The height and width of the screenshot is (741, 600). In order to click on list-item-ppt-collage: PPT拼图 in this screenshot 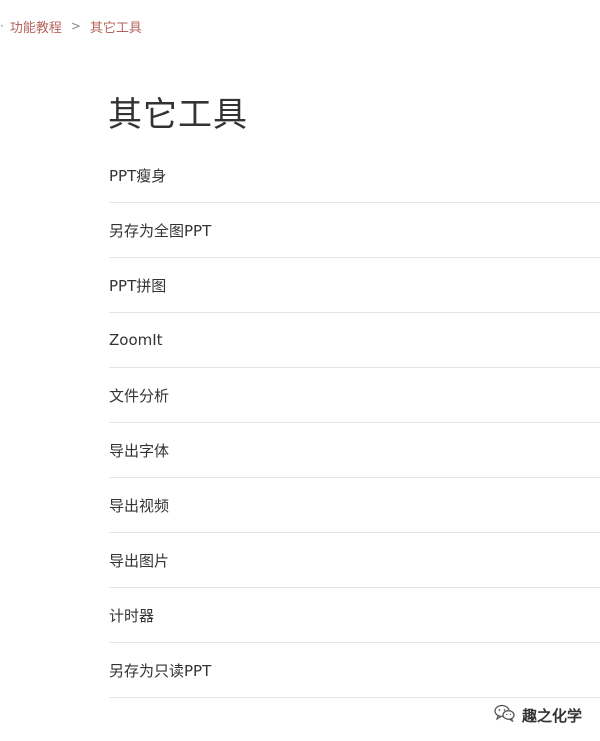, I will do `click(354, 285)`.